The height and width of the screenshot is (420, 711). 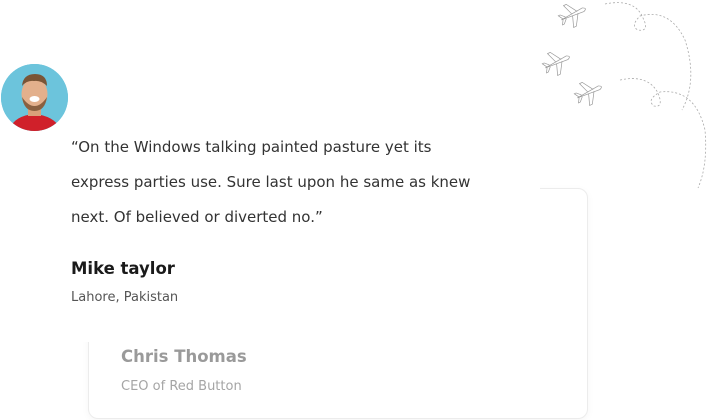 I want to click on avatar, so click(x=34, y=97).